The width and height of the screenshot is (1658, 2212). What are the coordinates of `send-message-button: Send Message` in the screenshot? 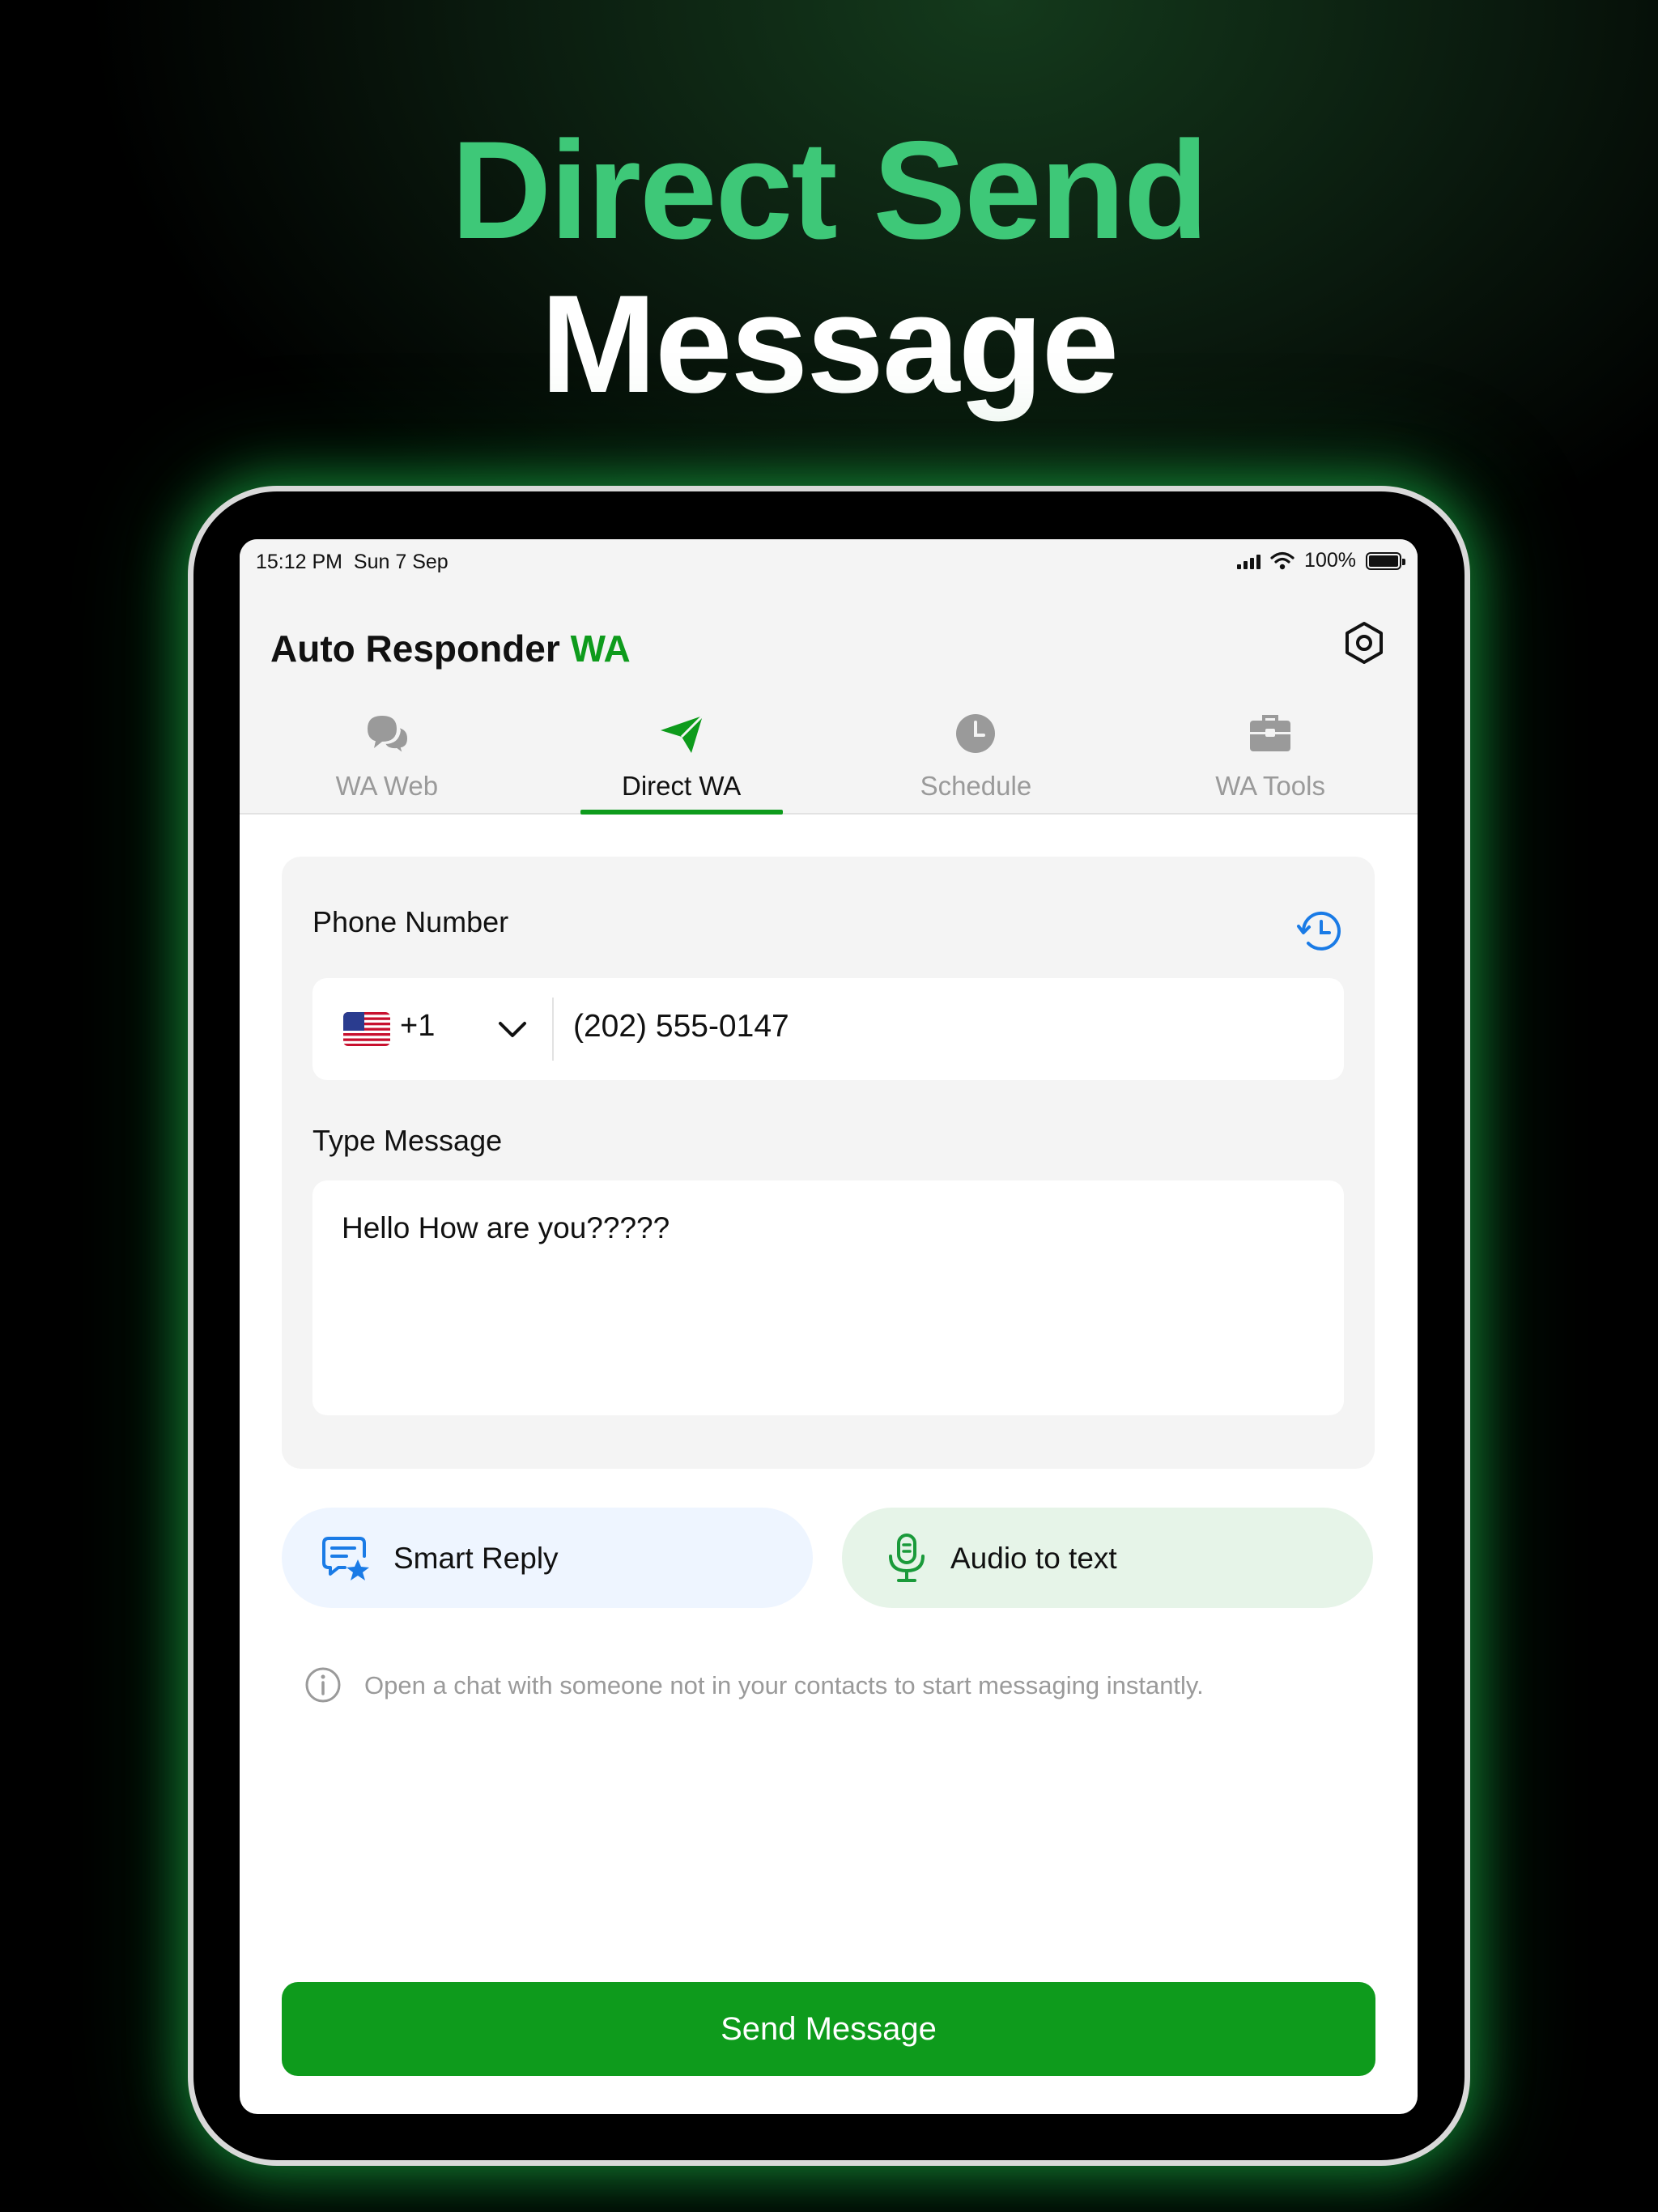 It's located at (828, 2029).